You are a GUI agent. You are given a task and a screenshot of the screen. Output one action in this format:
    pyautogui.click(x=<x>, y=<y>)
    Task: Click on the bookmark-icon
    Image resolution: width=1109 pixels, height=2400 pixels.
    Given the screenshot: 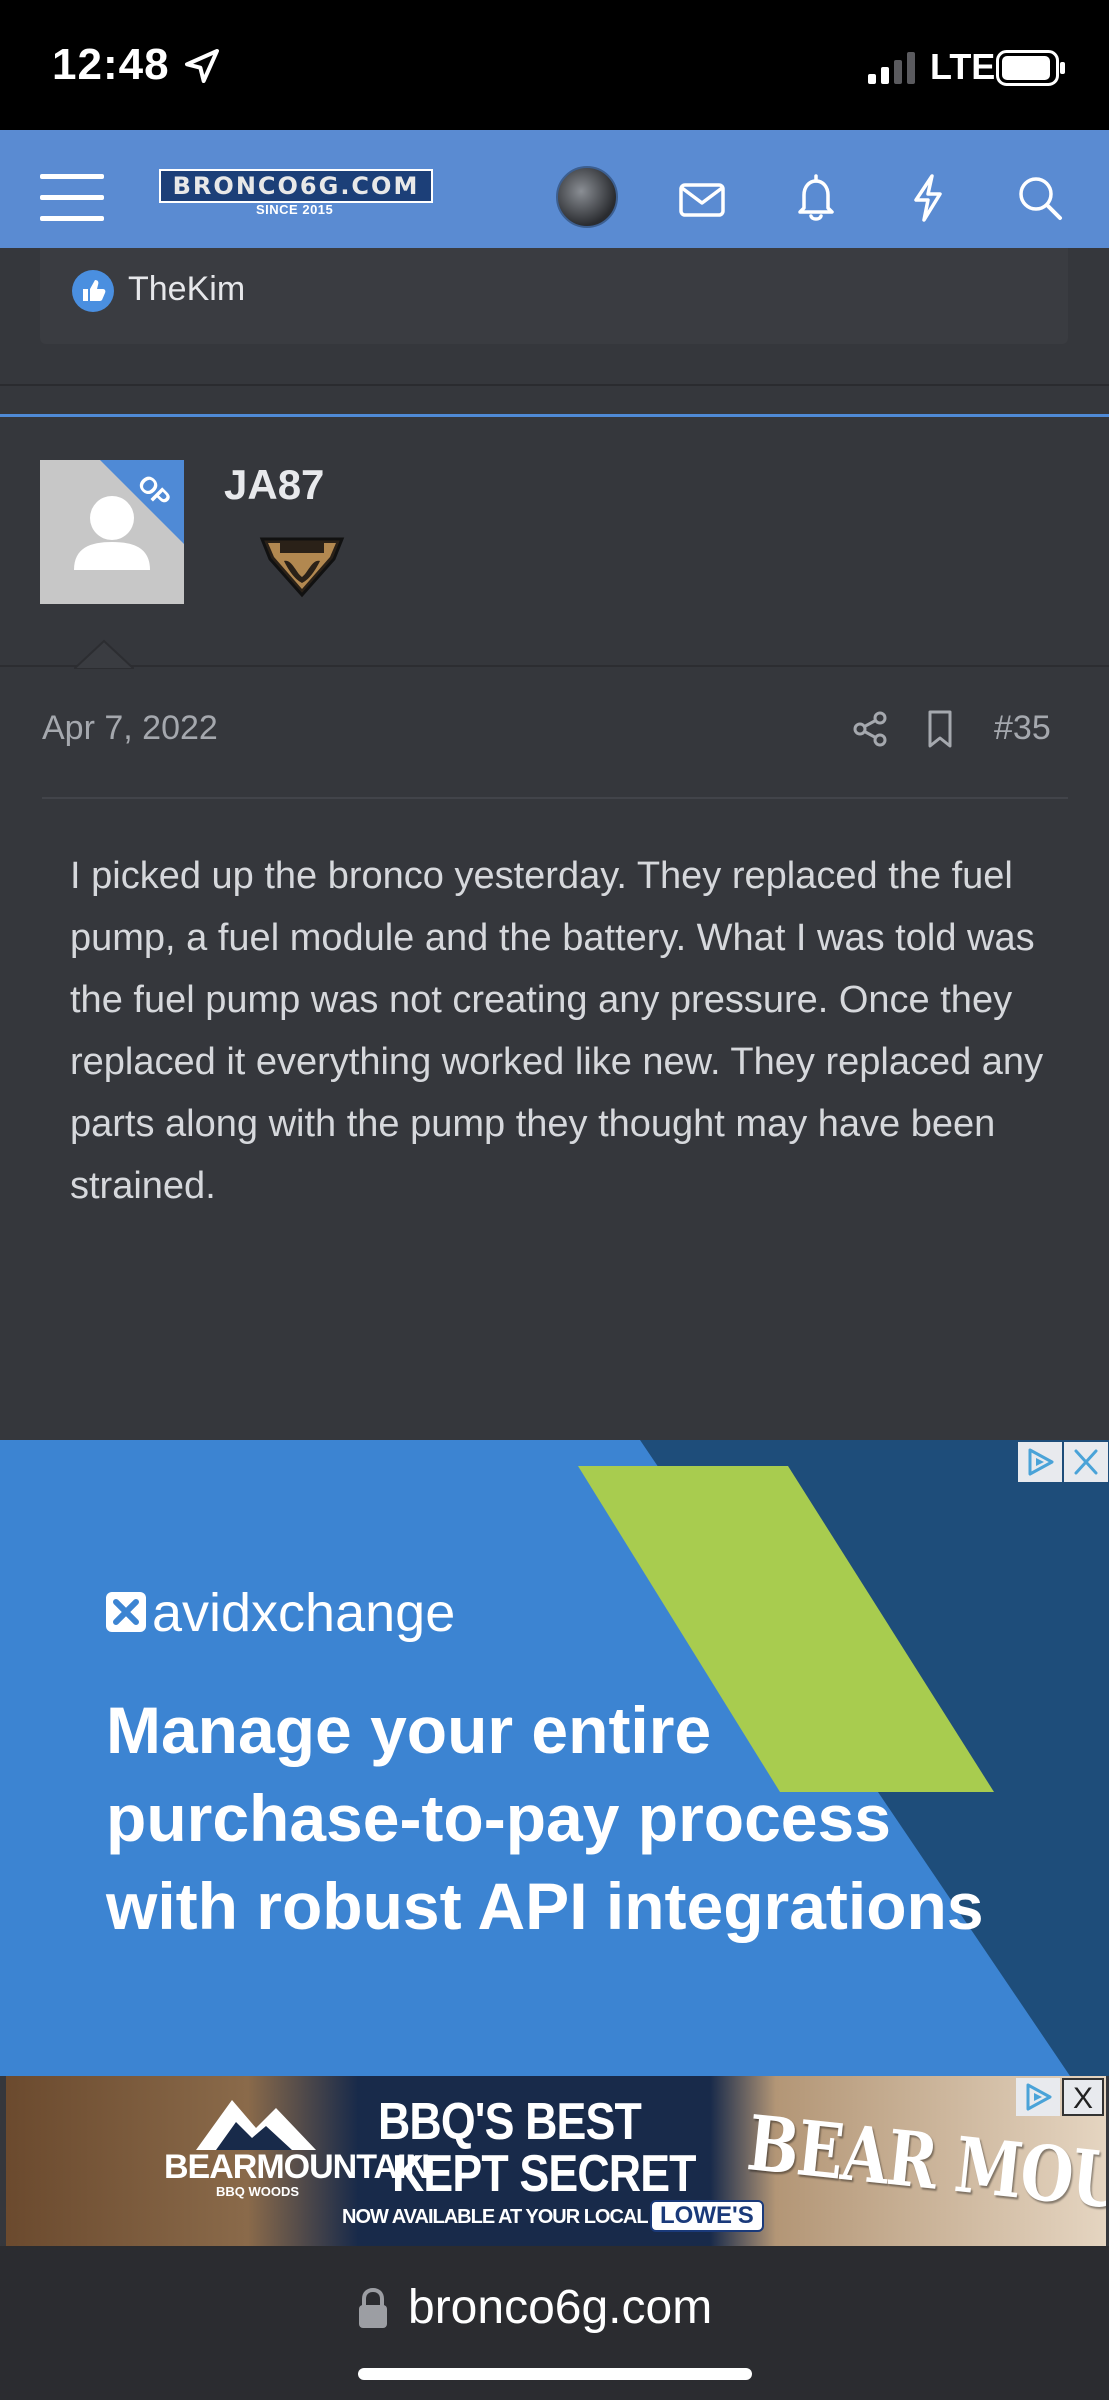 What is the action you would take?
    pyautogui.click(x=940, y=729)
    